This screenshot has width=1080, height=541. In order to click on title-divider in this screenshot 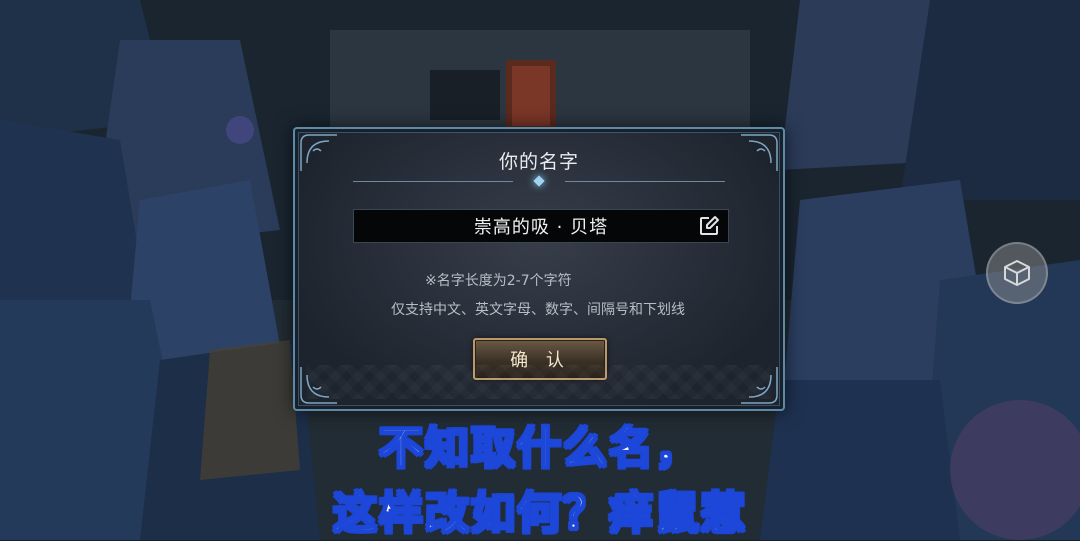, I will do `click(539, 181)`.